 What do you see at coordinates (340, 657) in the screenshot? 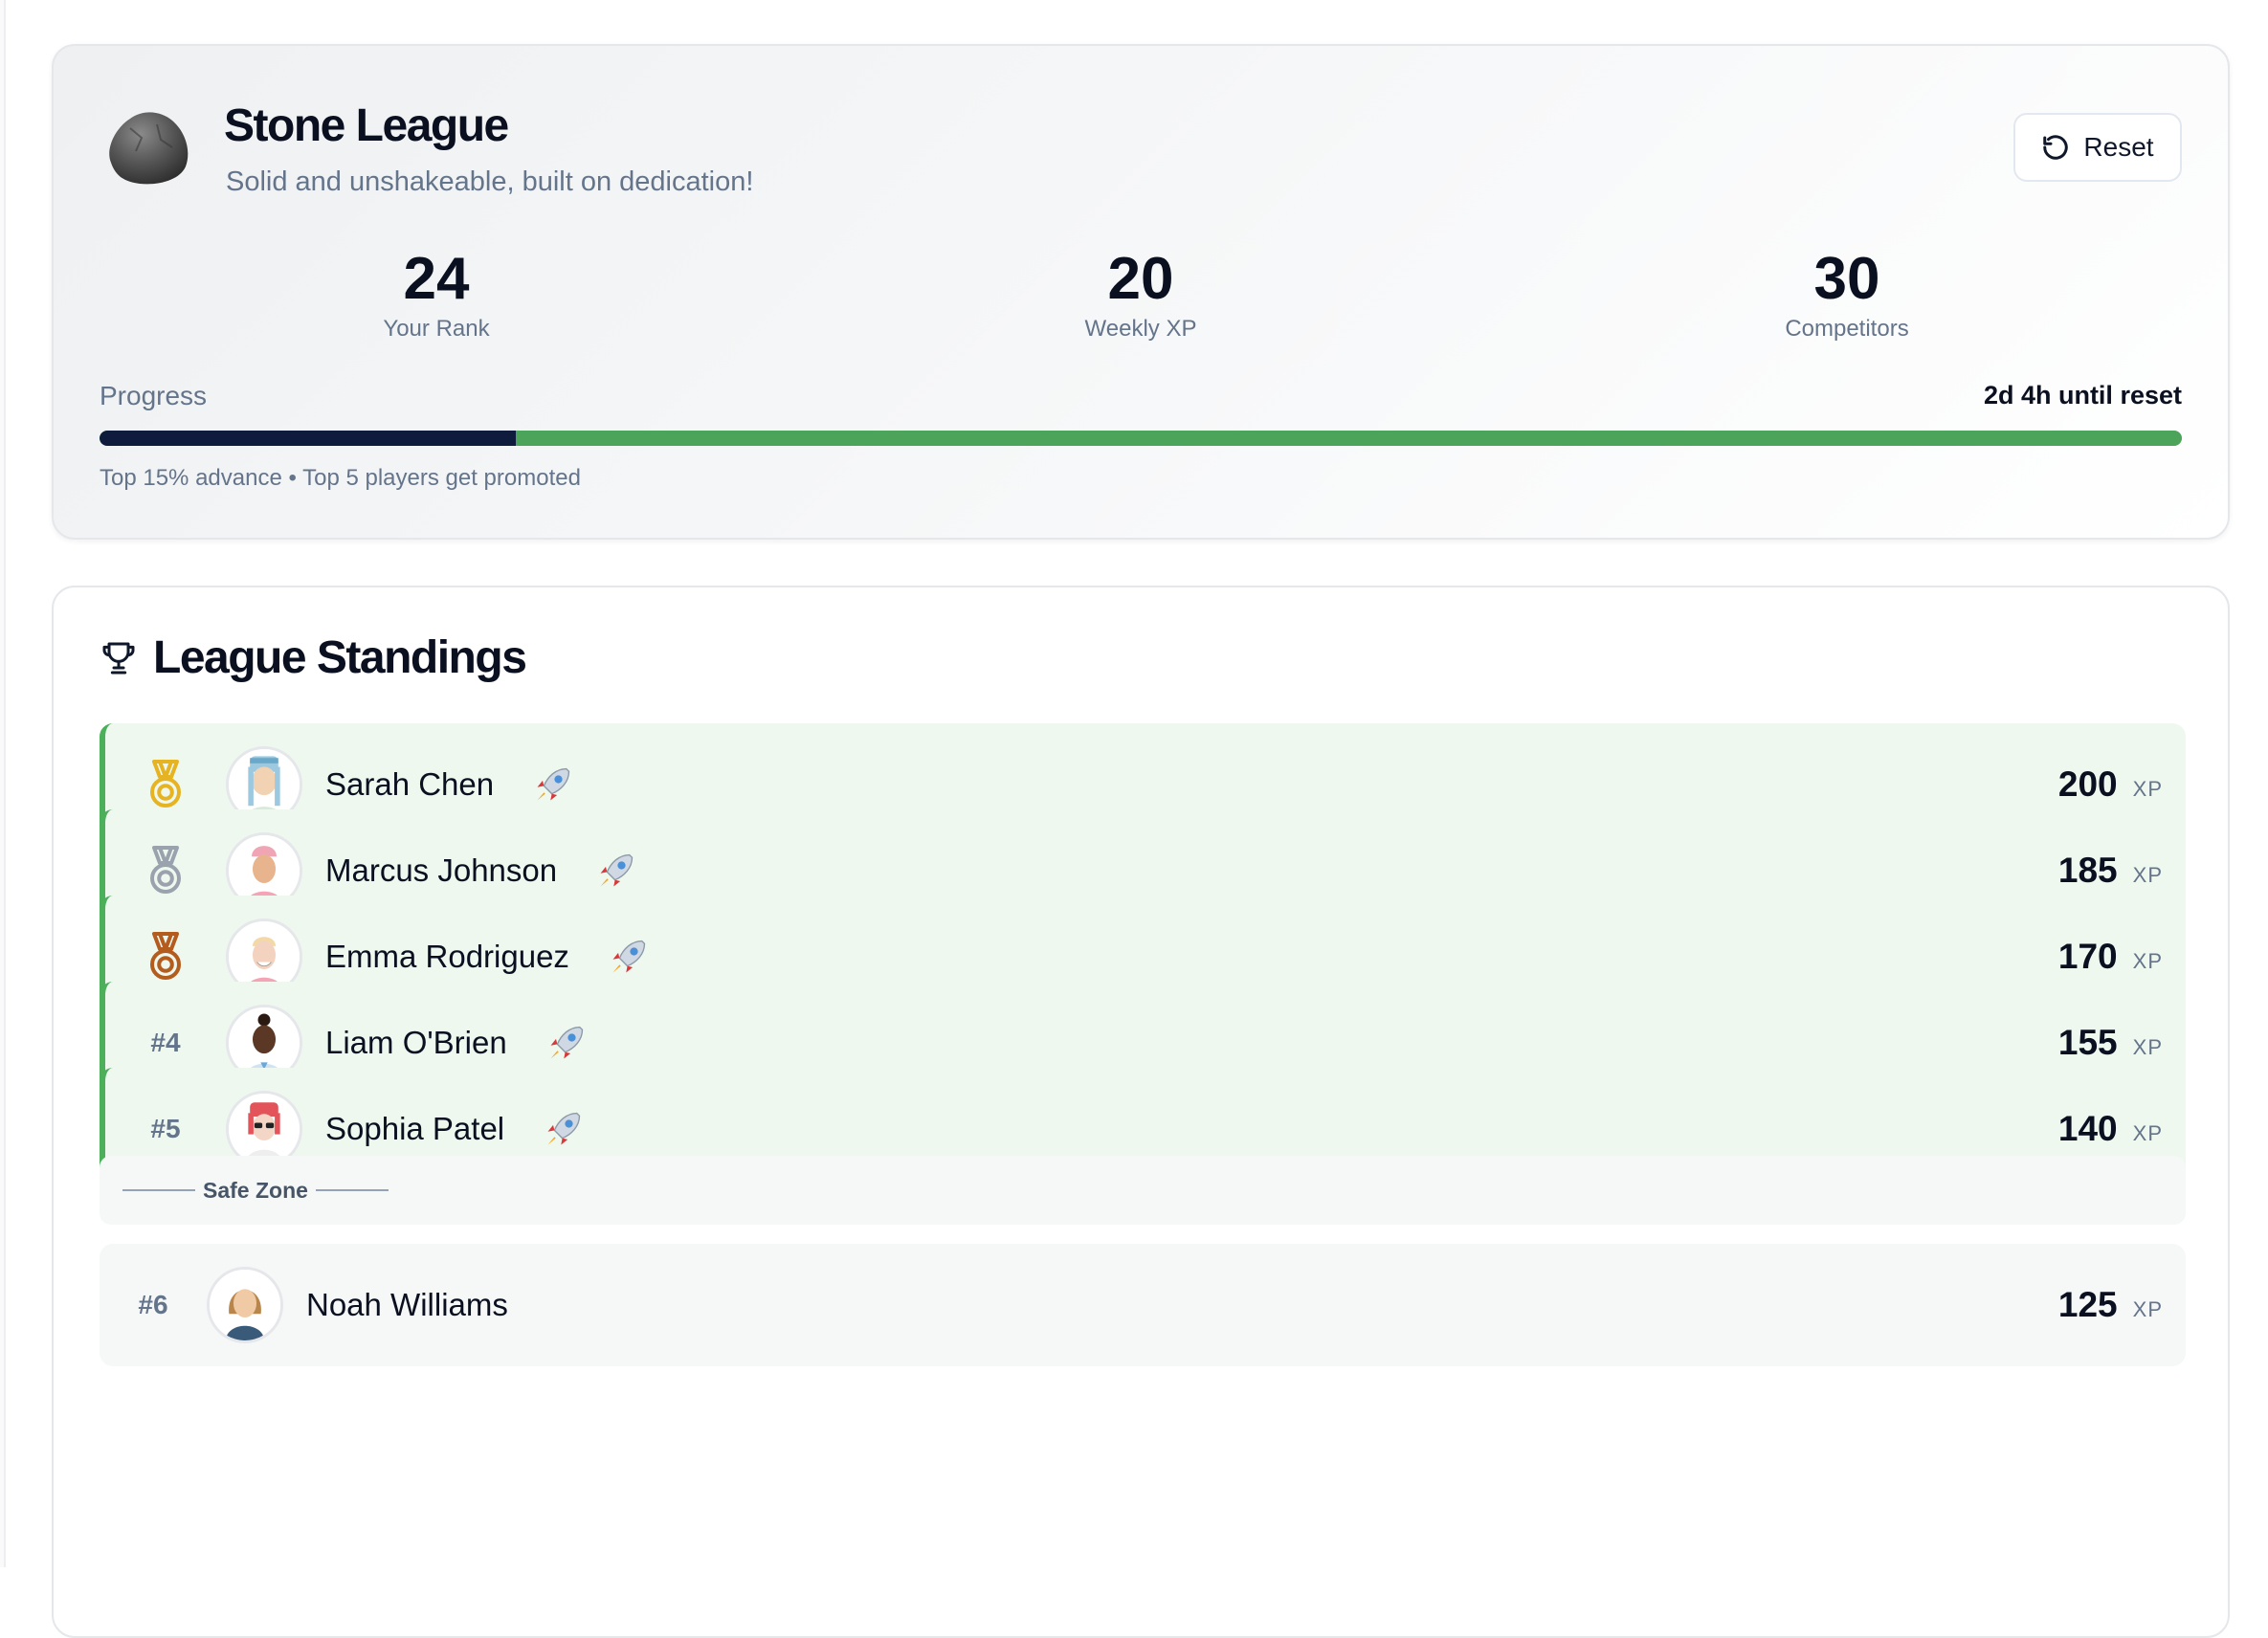
I see `standings-title: League Standings` at bounding box center [340, 657].